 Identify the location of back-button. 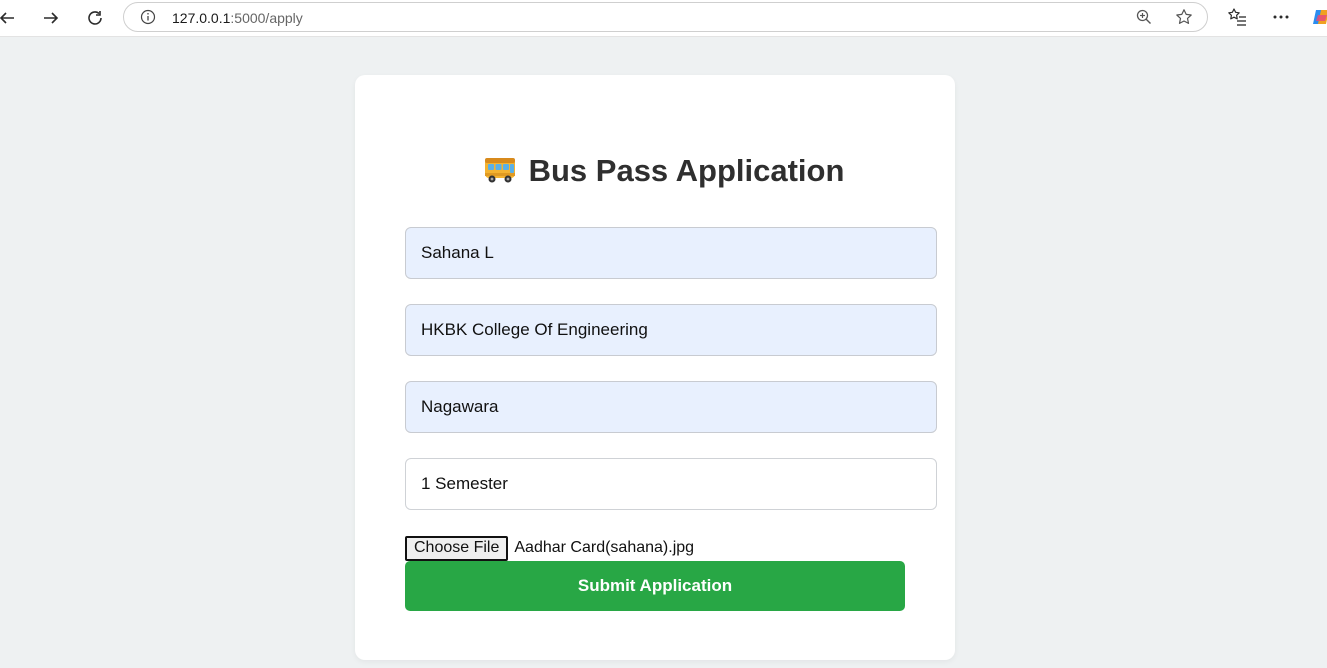
(10, 18).